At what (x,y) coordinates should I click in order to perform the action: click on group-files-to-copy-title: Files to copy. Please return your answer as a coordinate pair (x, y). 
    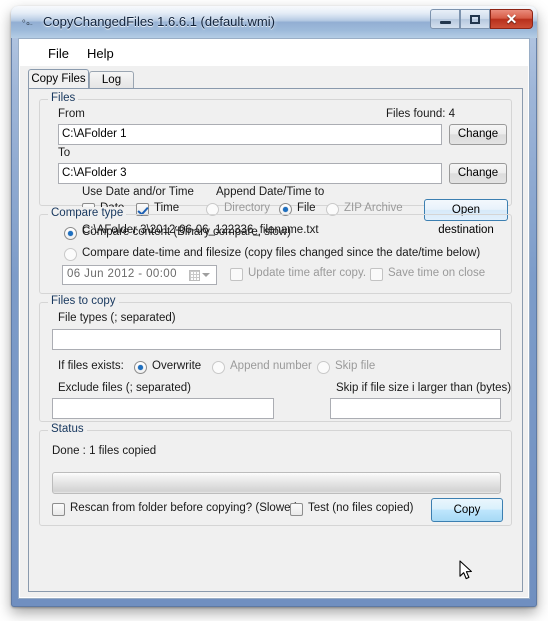
    Looking at the image, I should click on (83, 301).